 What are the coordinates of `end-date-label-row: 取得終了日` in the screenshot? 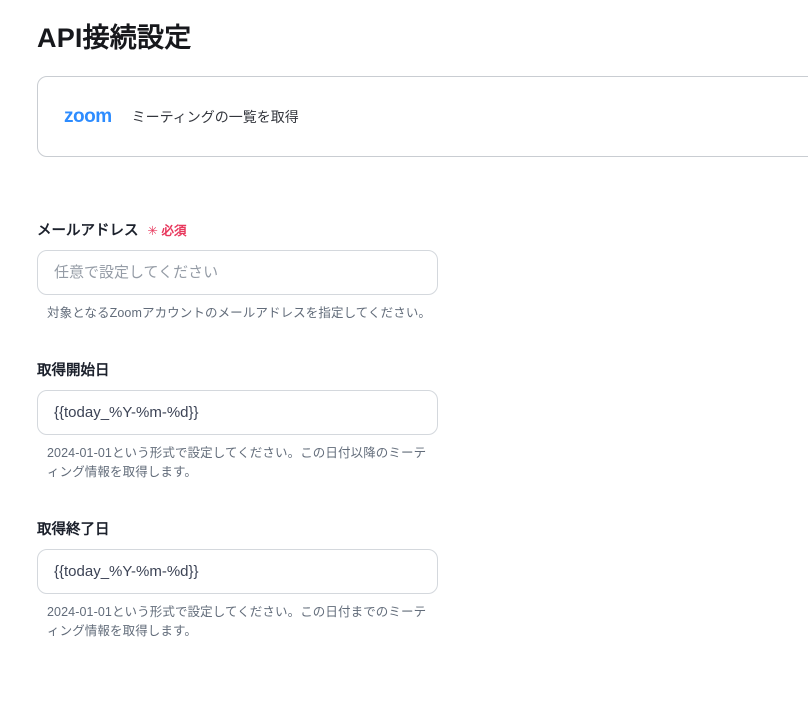 It's located at (237, 528).